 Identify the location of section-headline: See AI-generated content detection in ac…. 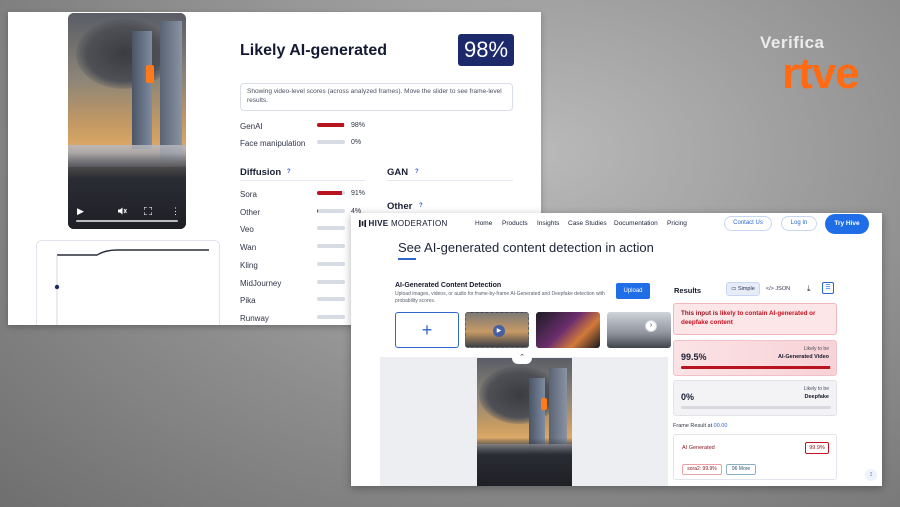
(526, 247).